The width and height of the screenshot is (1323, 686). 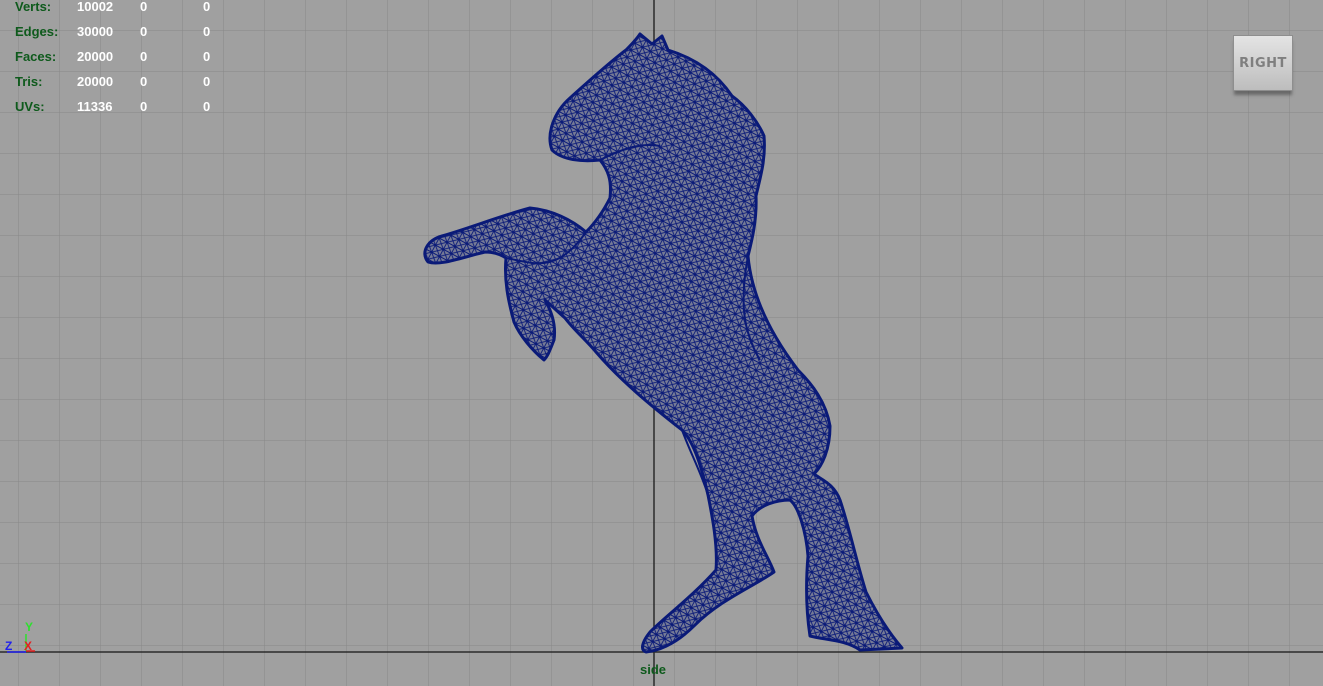 What do you see at coordinates (29, 81) in the screenshot?
I see `hud-label: Tris:` at bounding box center [29, 81].